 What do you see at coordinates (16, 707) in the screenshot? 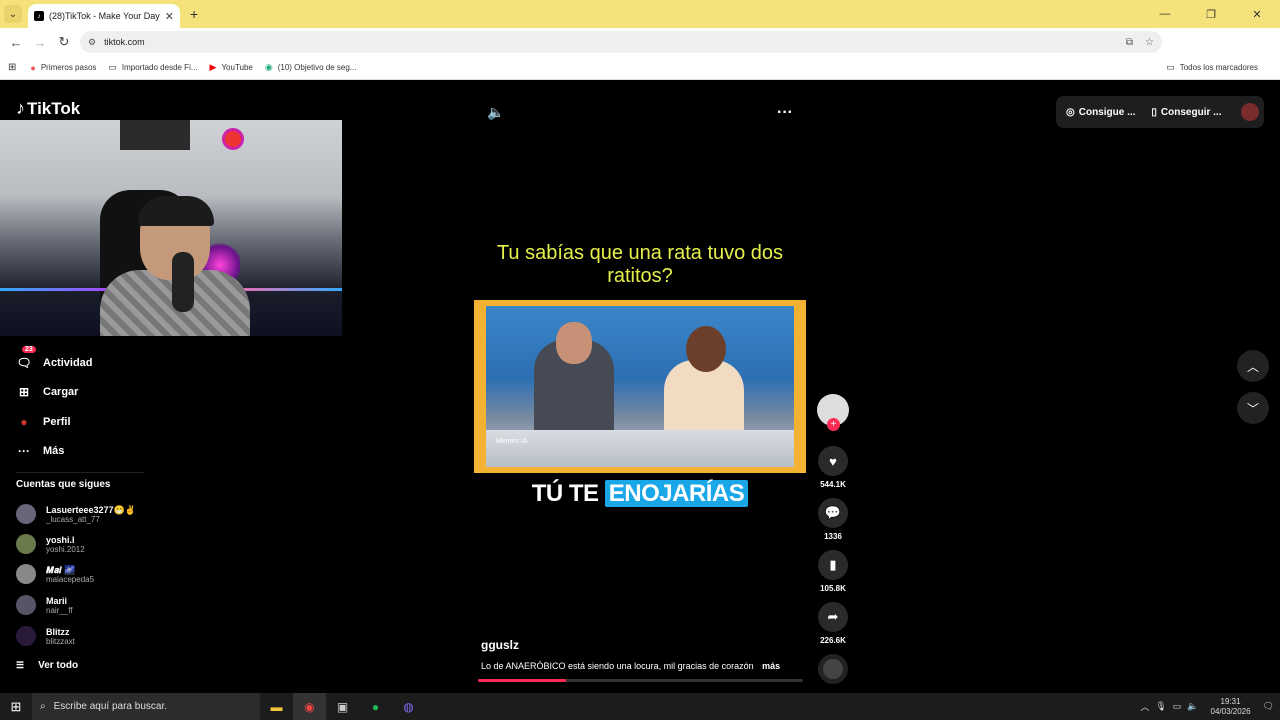
I see `windows-start-icon: ⊞` at bounding box center [16, 707].